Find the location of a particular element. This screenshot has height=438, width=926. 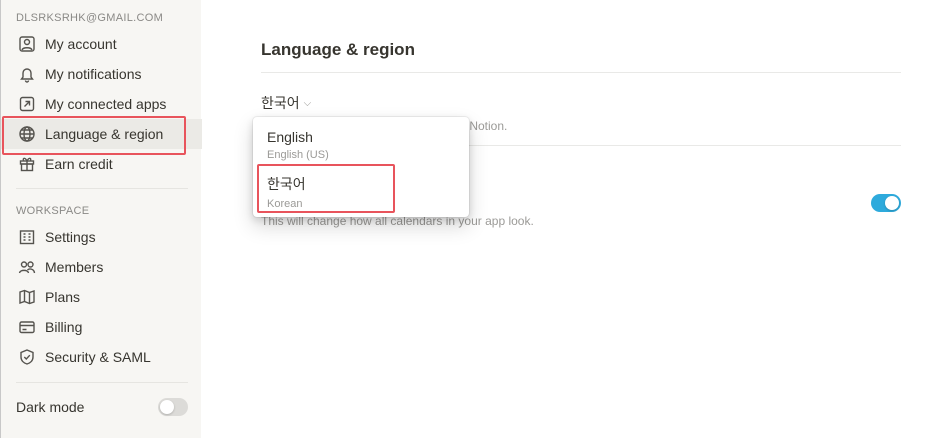

sidebar-item-my-connected-apps: My connected apps is located at coordinates (101, 104).